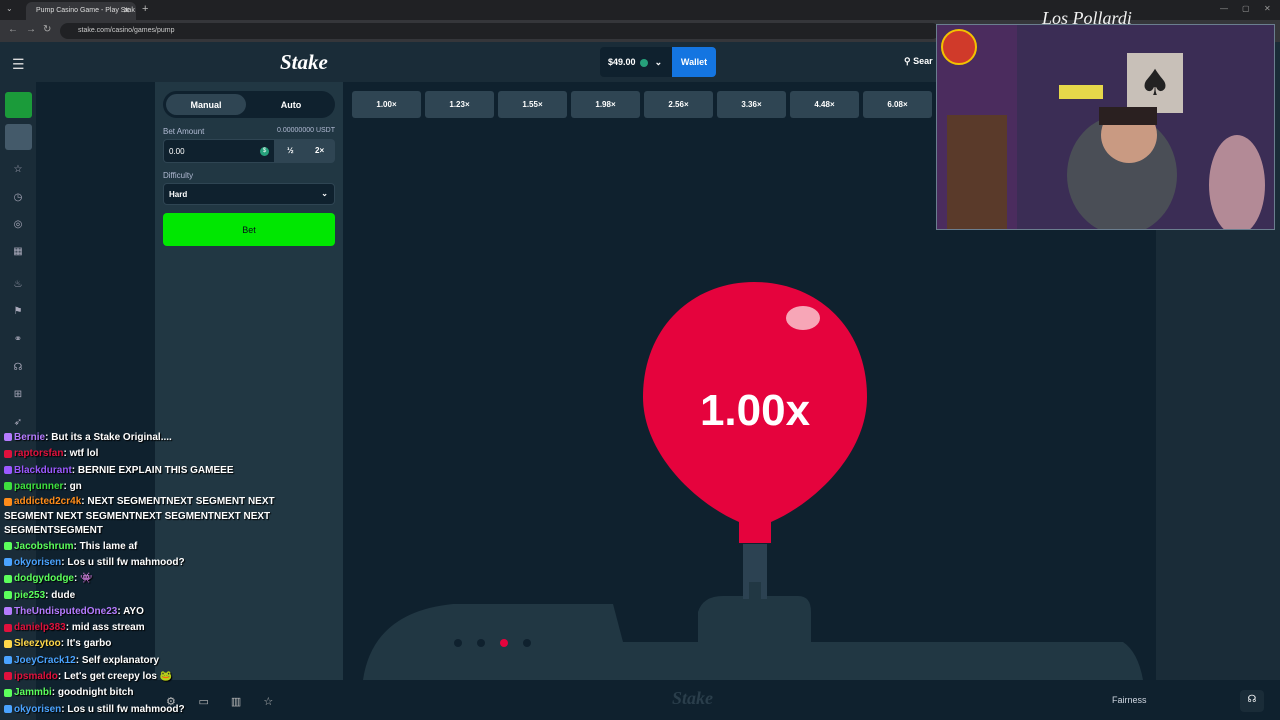 Image resolution: width=1280 pixels, height=720 pixels. I want to click on chat-username: Sleezytoo, so click(37, 644).